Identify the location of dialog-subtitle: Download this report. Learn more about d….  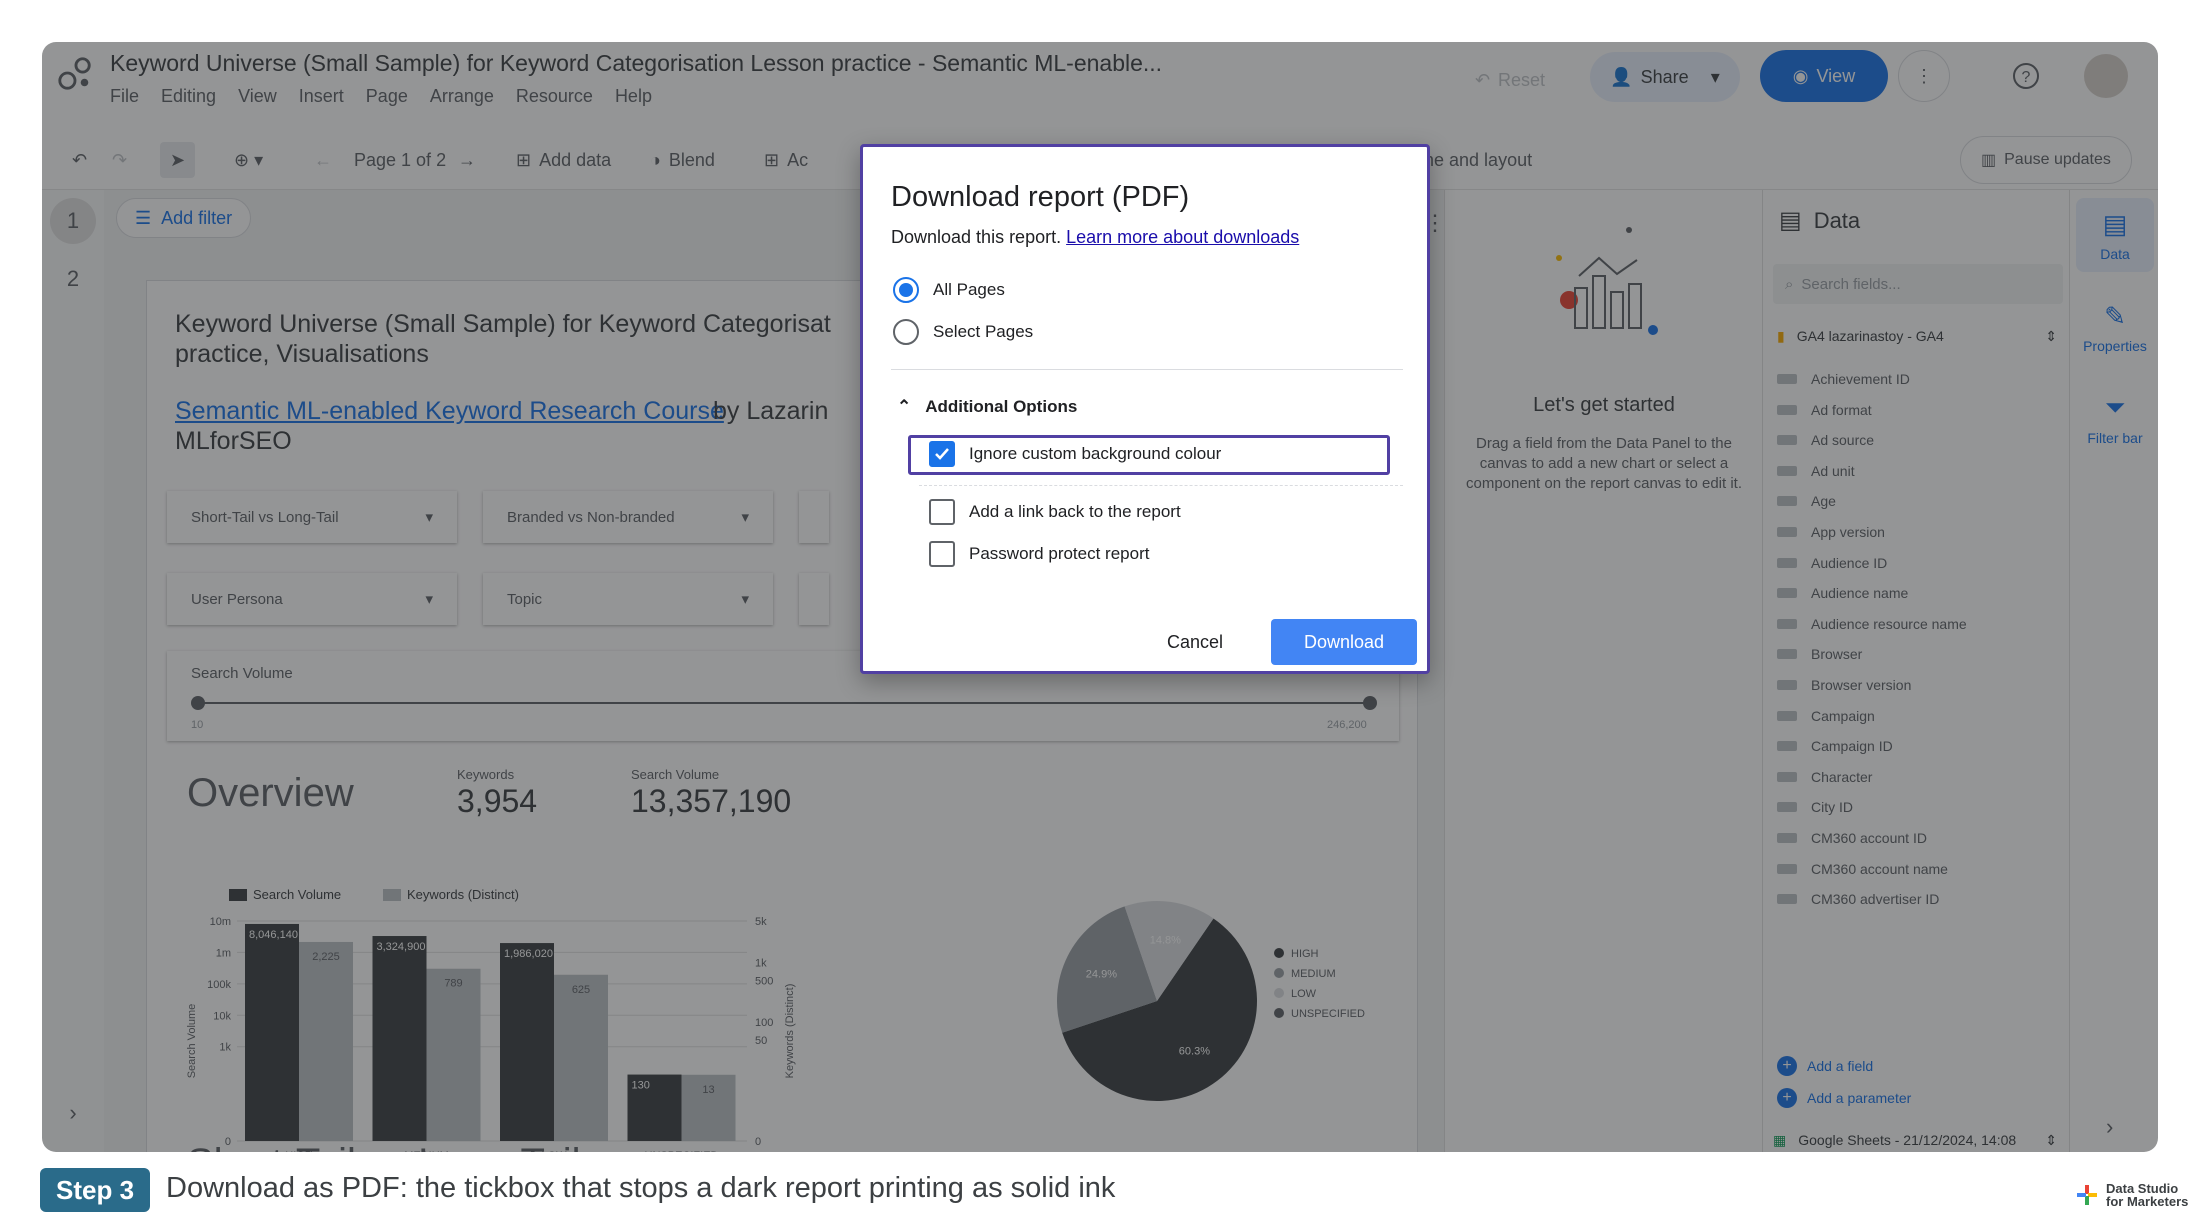
(1095, 237).